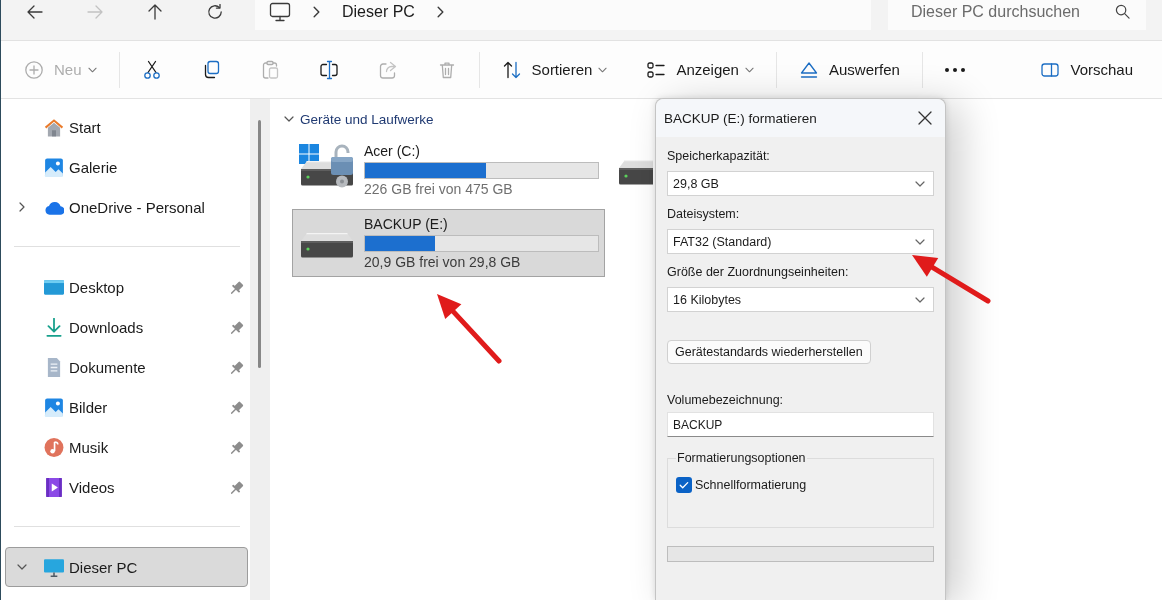 This screenshot has width=1162, height=600. Describe the element at coordinates (151, 69) in the screenshot. I see `scissors-icon` at that location.